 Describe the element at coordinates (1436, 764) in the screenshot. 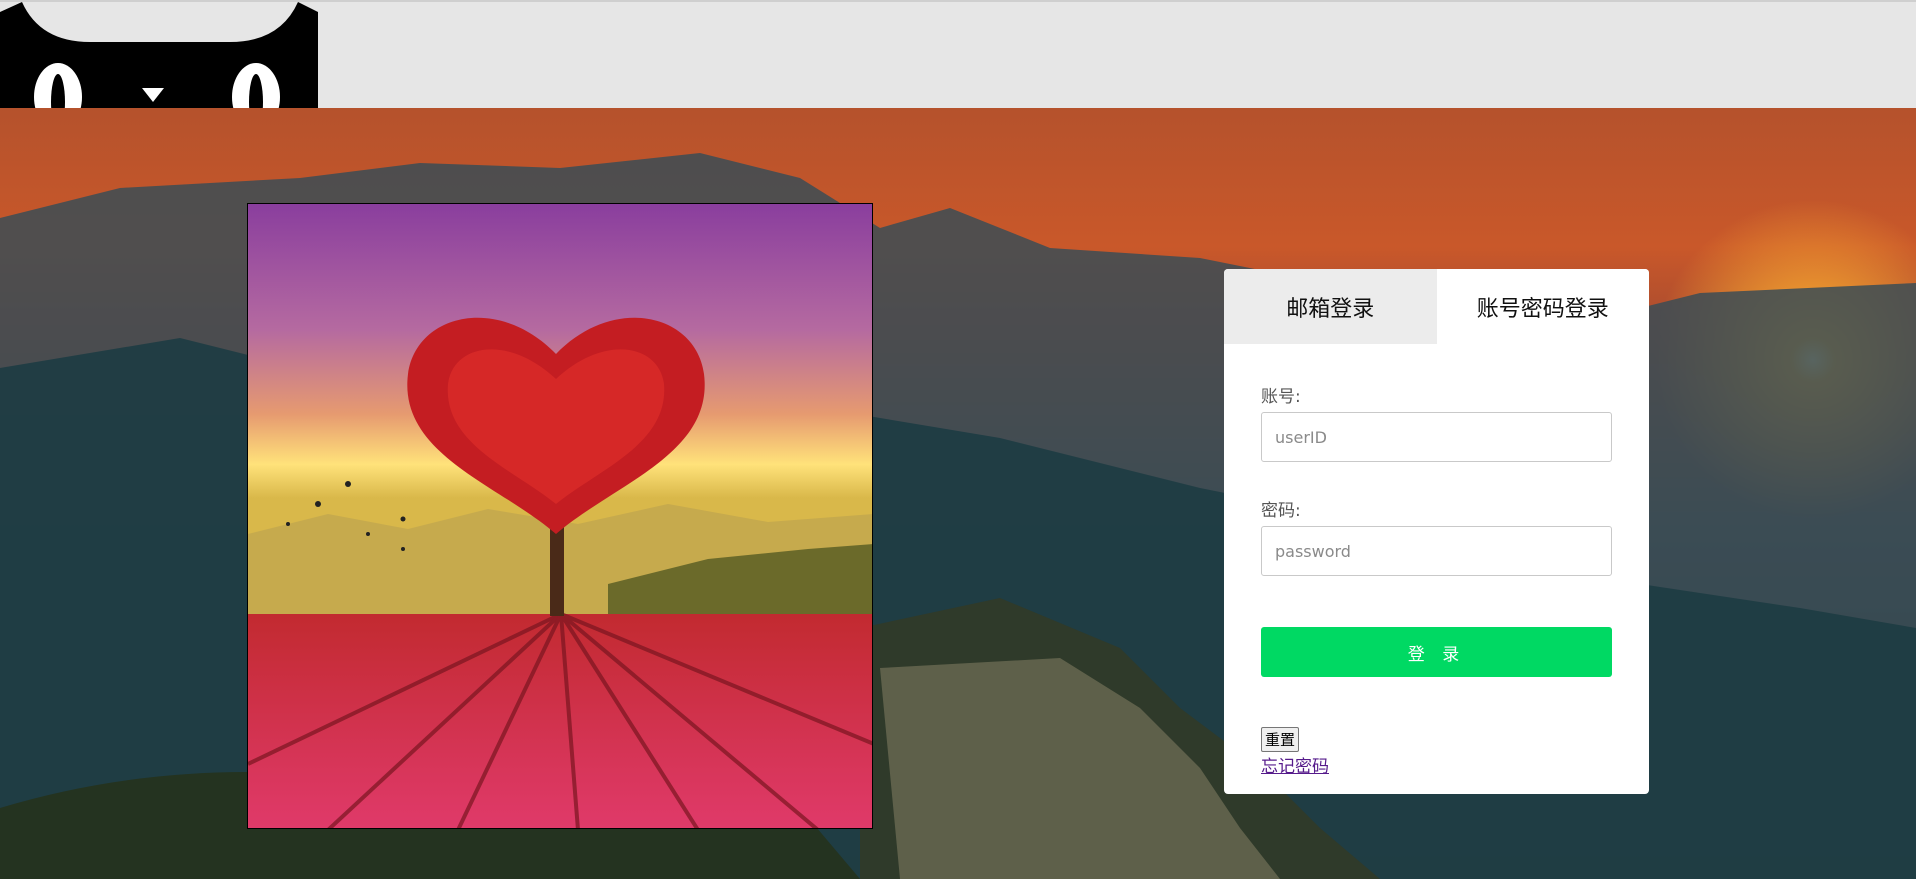

I see `forgot-password-link: 忘记密码` at that location.